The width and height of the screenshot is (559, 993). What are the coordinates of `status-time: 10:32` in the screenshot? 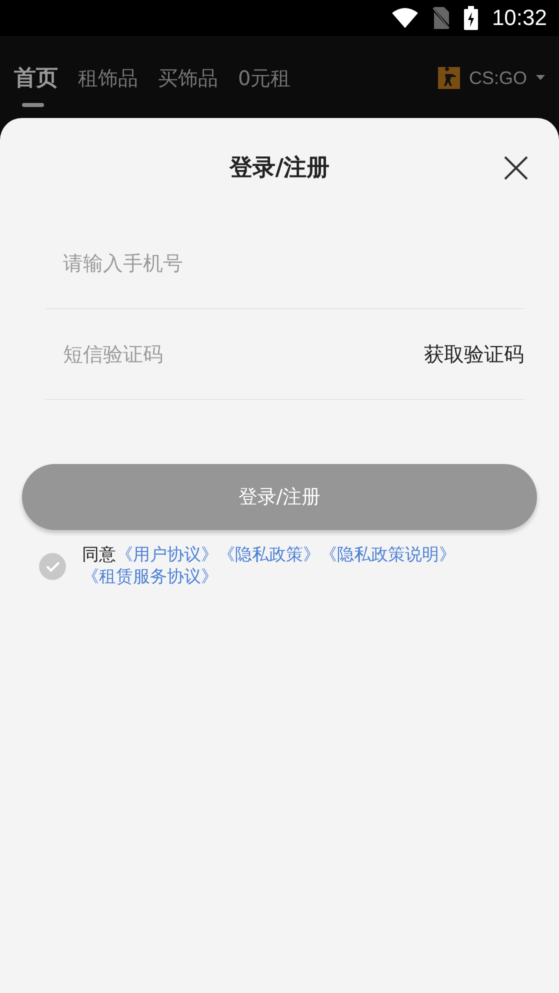 It's located at (519, 18).